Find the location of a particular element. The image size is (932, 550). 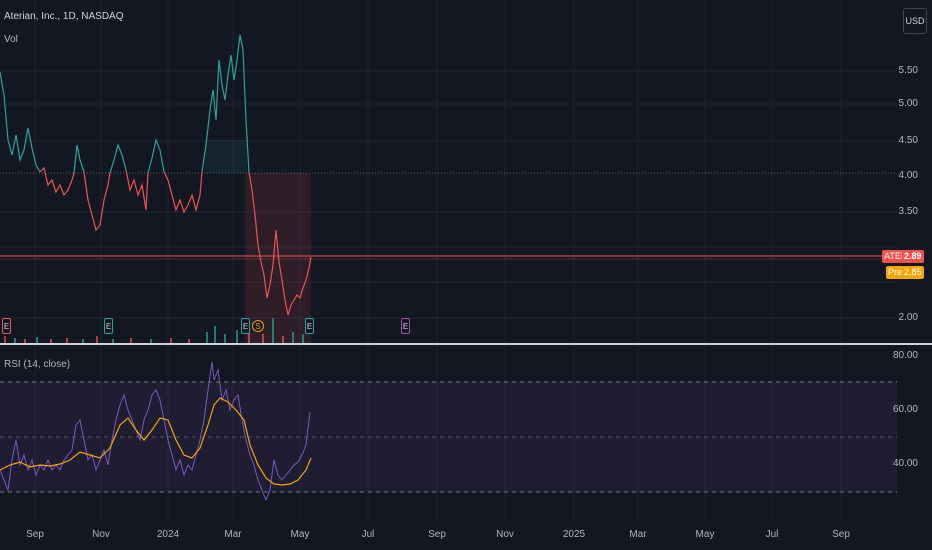

last-price-tag: 2.89 is located at coordinates (913, 256).